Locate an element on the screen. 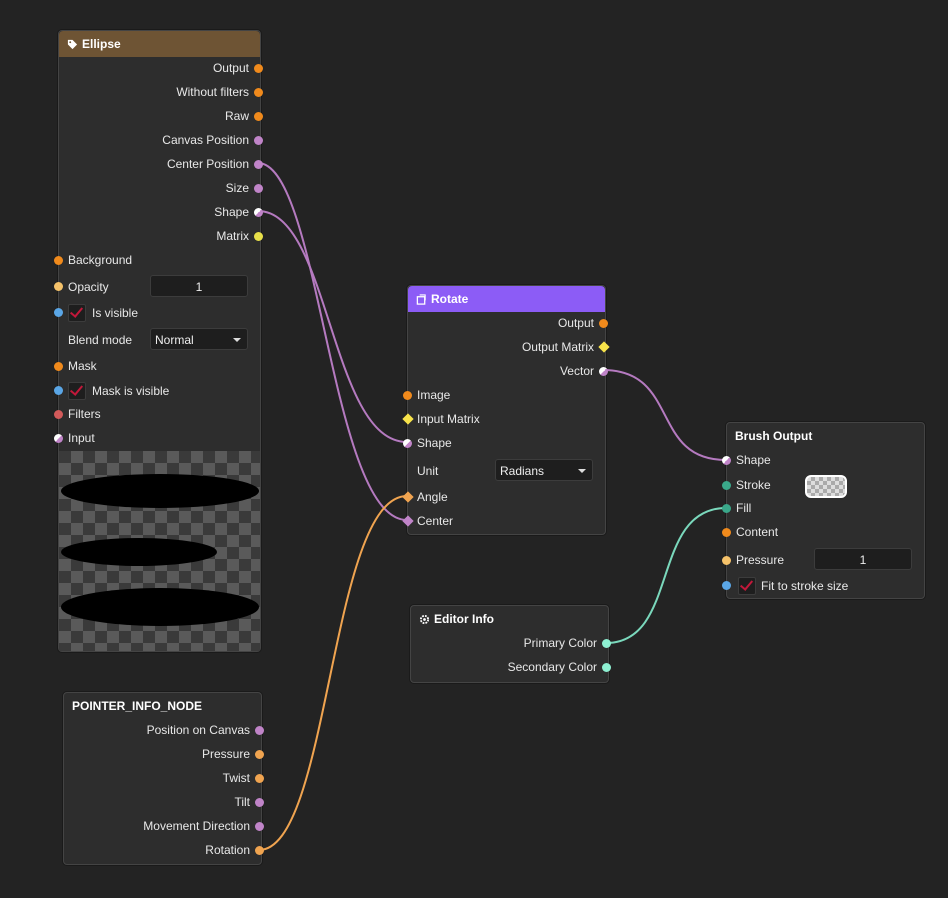 The height and width of the screenshot is (898, 948). matrix-label: Matrix is located at coordinates (232, 236).